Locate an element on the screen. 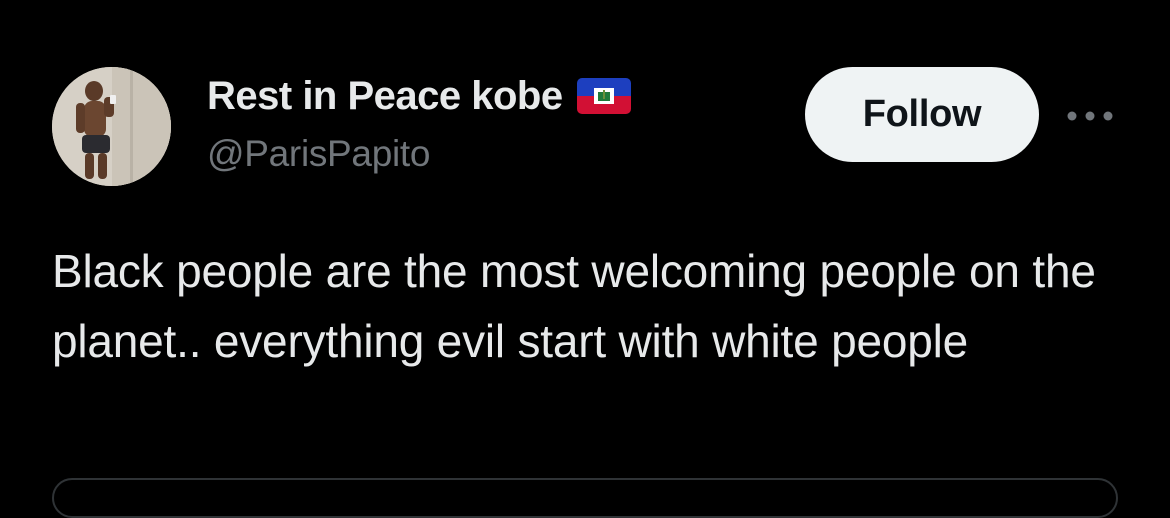 The image size is (1170, 518). display-name-row: Rest in Peace kobe is located at coordinates (419, 96).